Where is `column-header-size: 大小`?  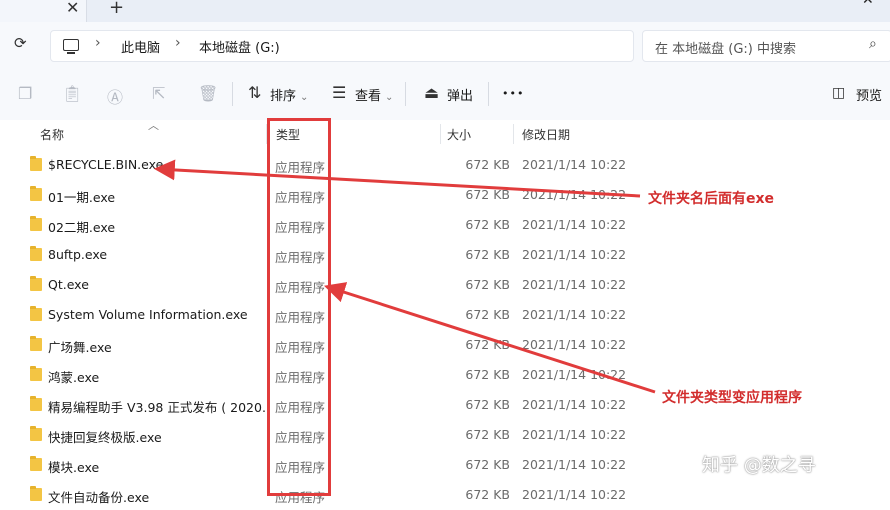 column-header-size: 大小 is located at coordinates (459, 134).